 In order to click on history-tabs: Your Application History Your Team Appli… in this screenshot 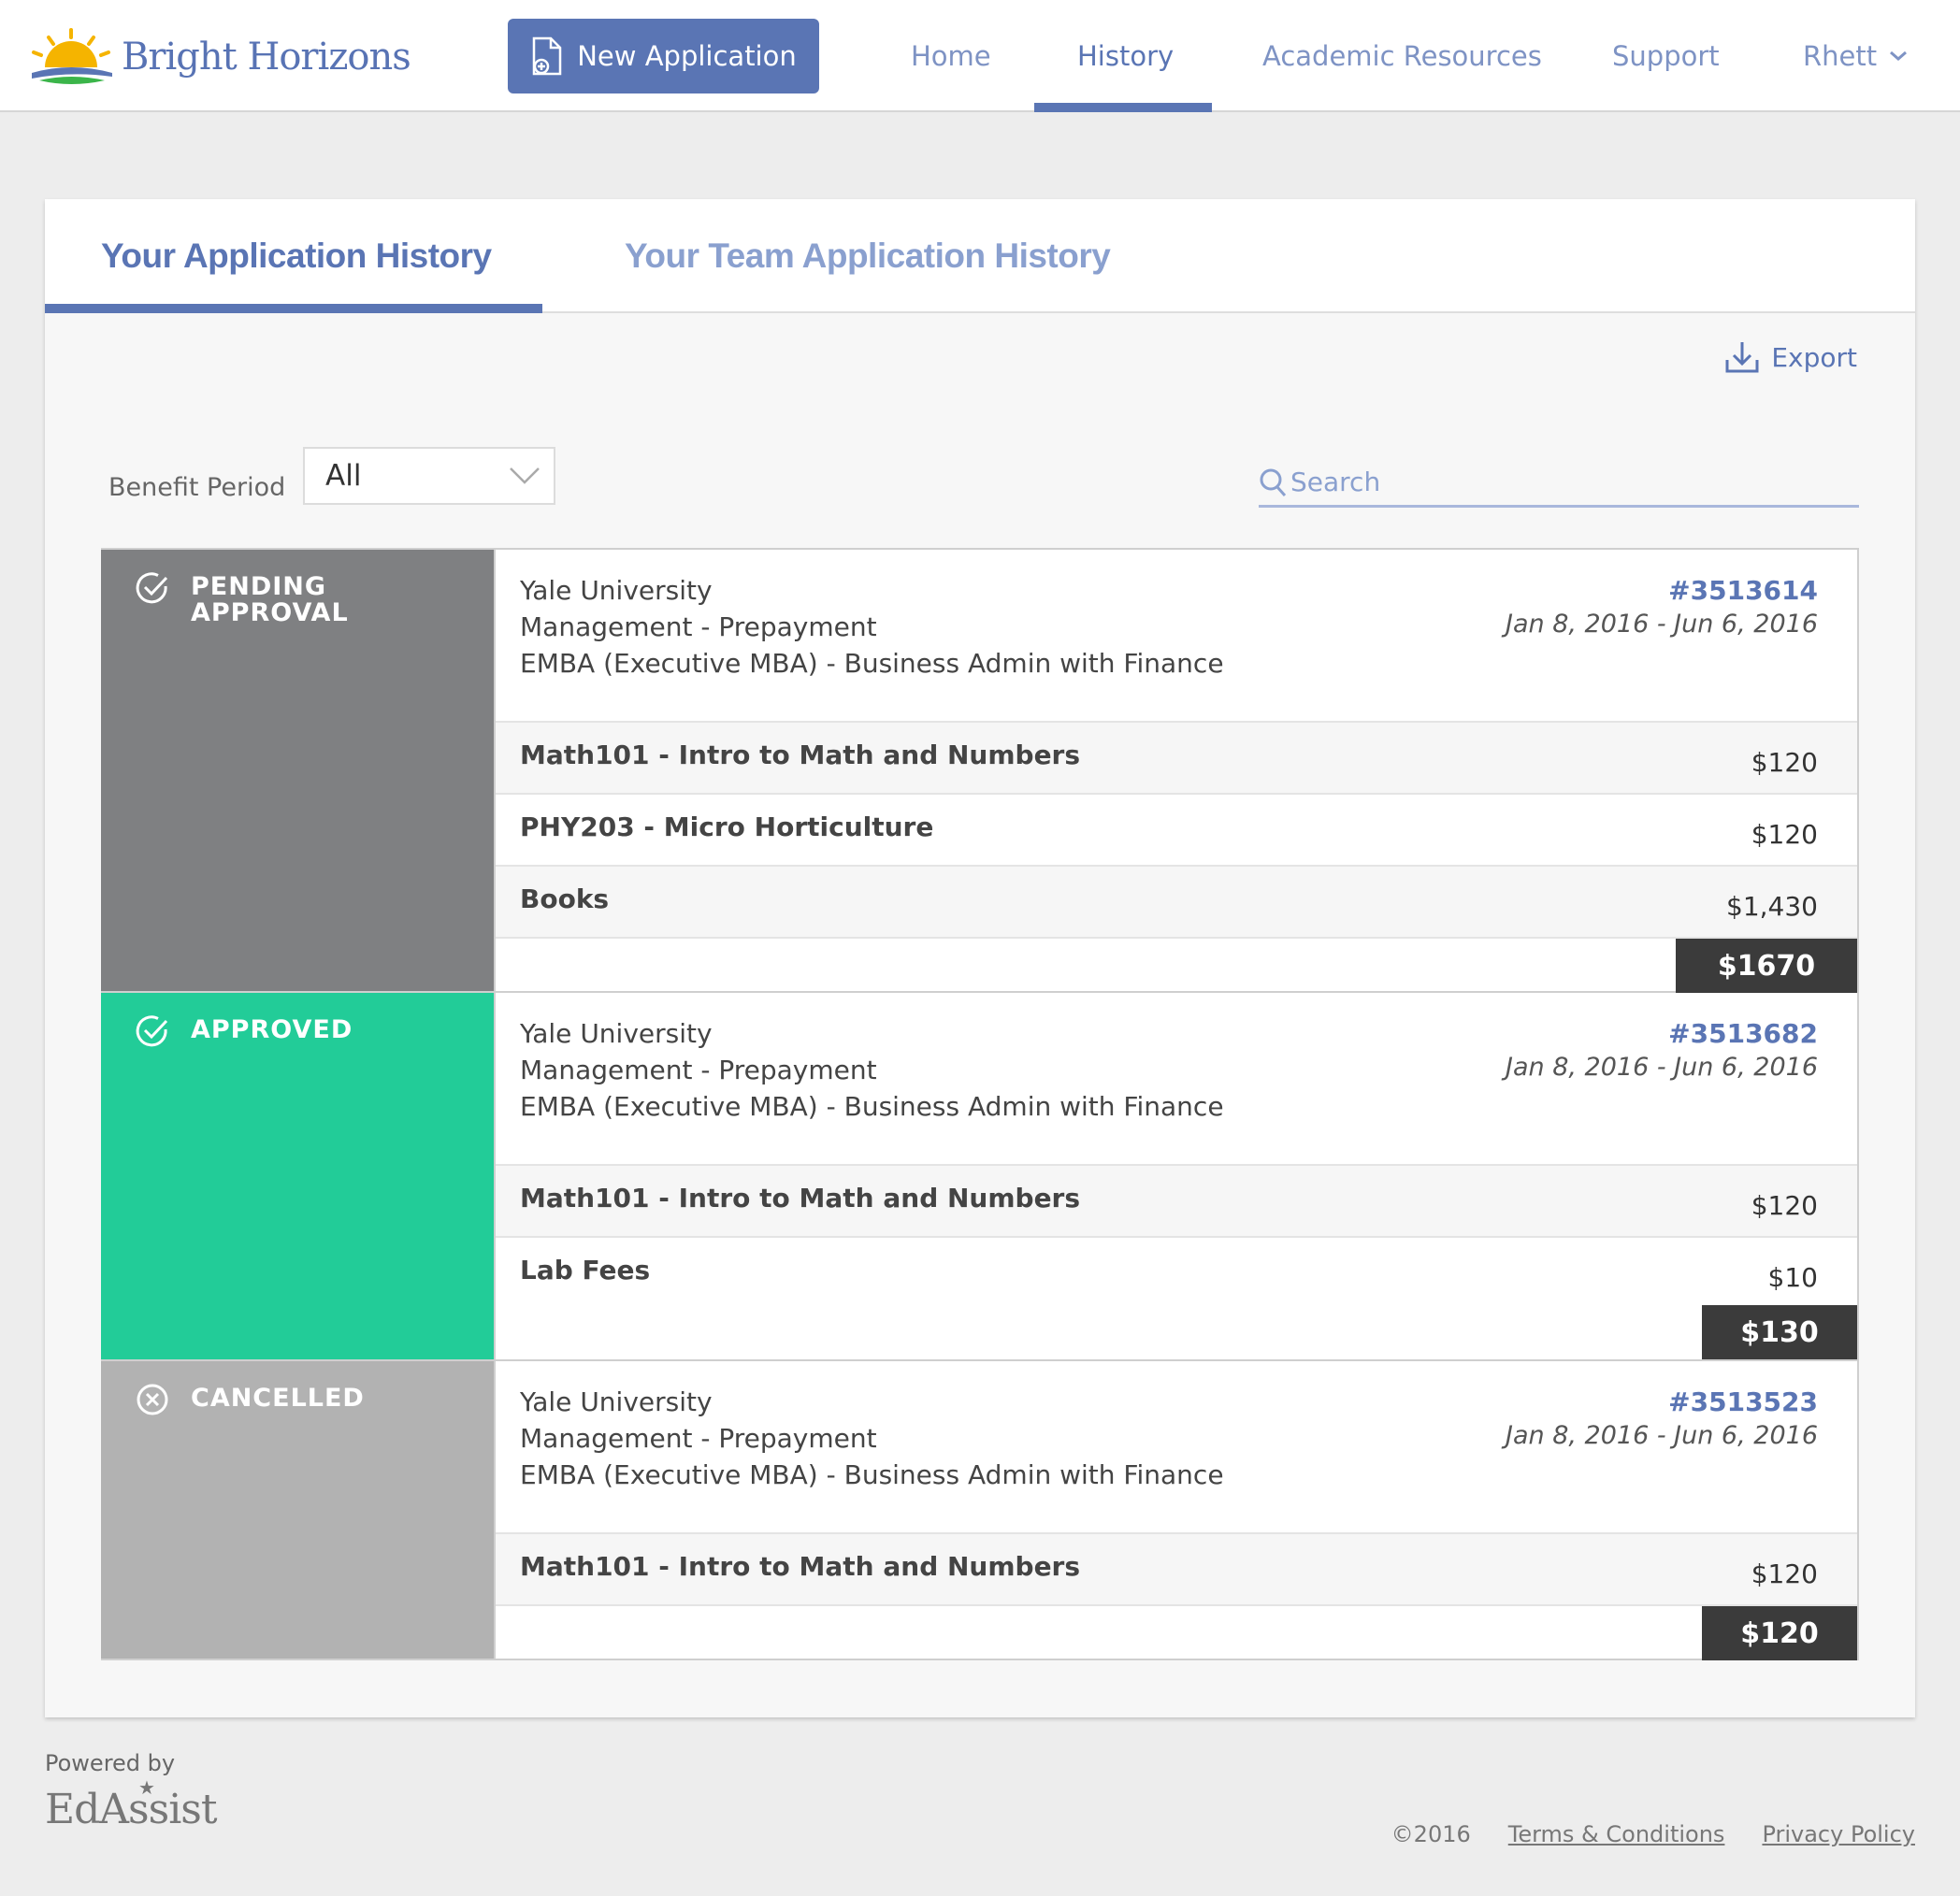, I will do `click(980, 256)`.